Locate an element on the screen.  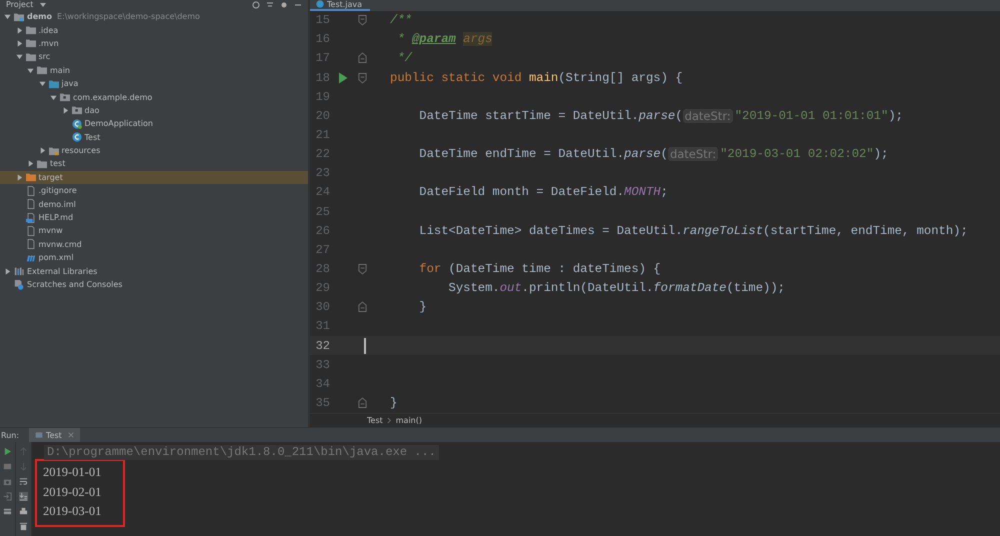
tree-item: .gitignore is located at coordinates (154, 191).